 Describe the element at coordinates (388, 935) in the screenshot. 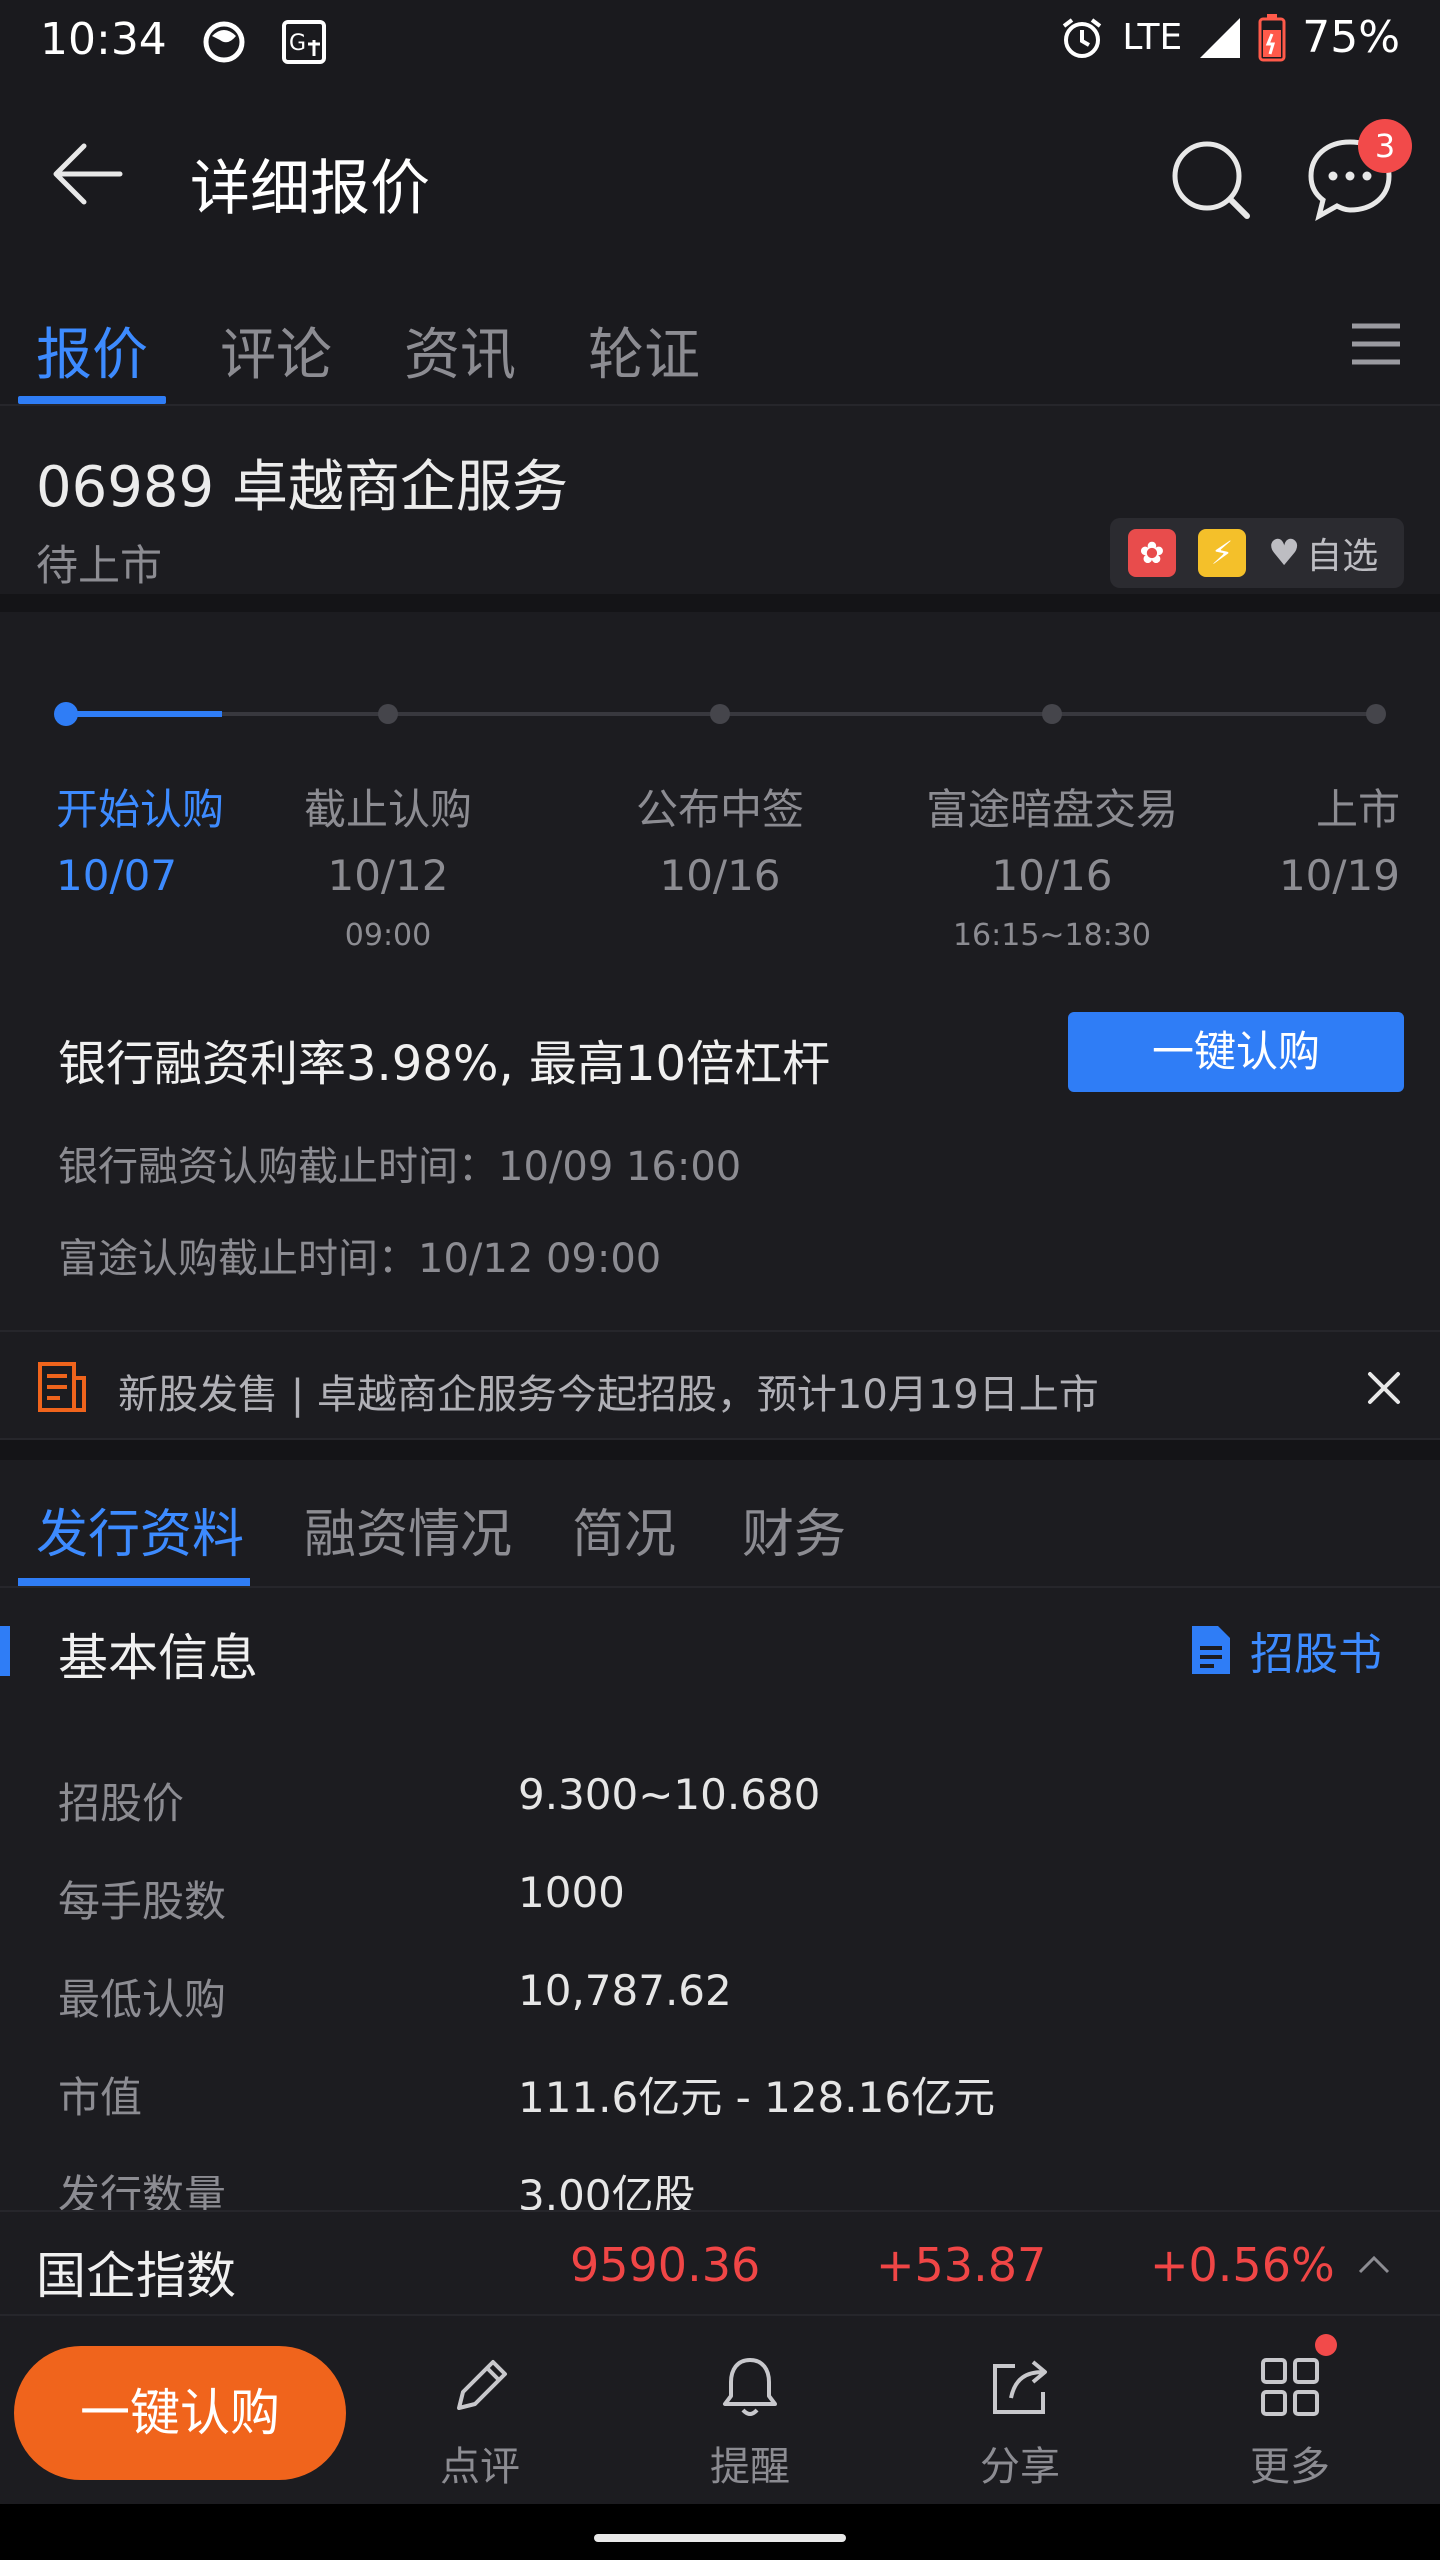

I see `step-time: 09:00` at that location.